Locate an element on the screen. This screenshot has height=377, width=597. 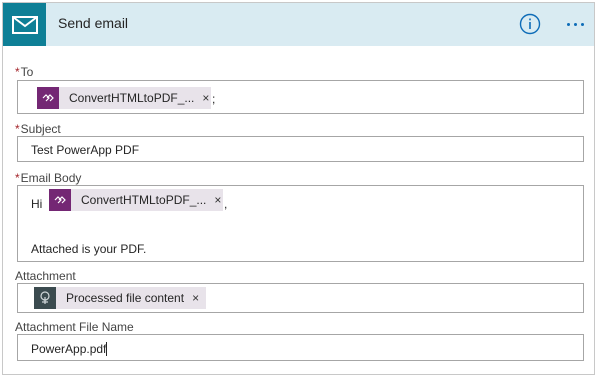
mail-icon is located at coordinates (24, 24).